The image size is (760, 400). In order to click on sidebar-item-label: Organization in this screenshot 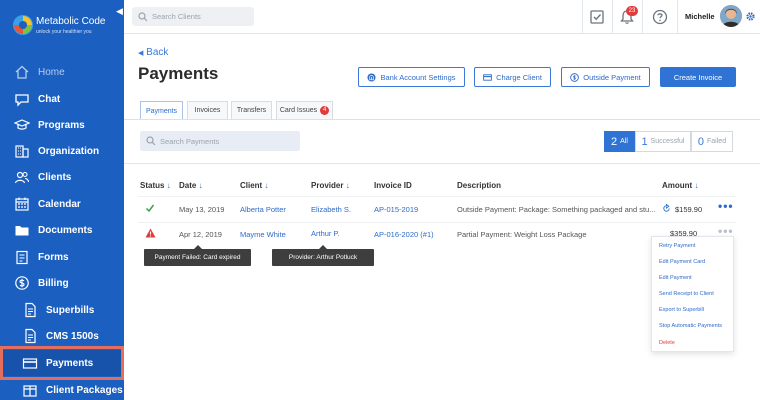, I will do `click(69, 151)`.